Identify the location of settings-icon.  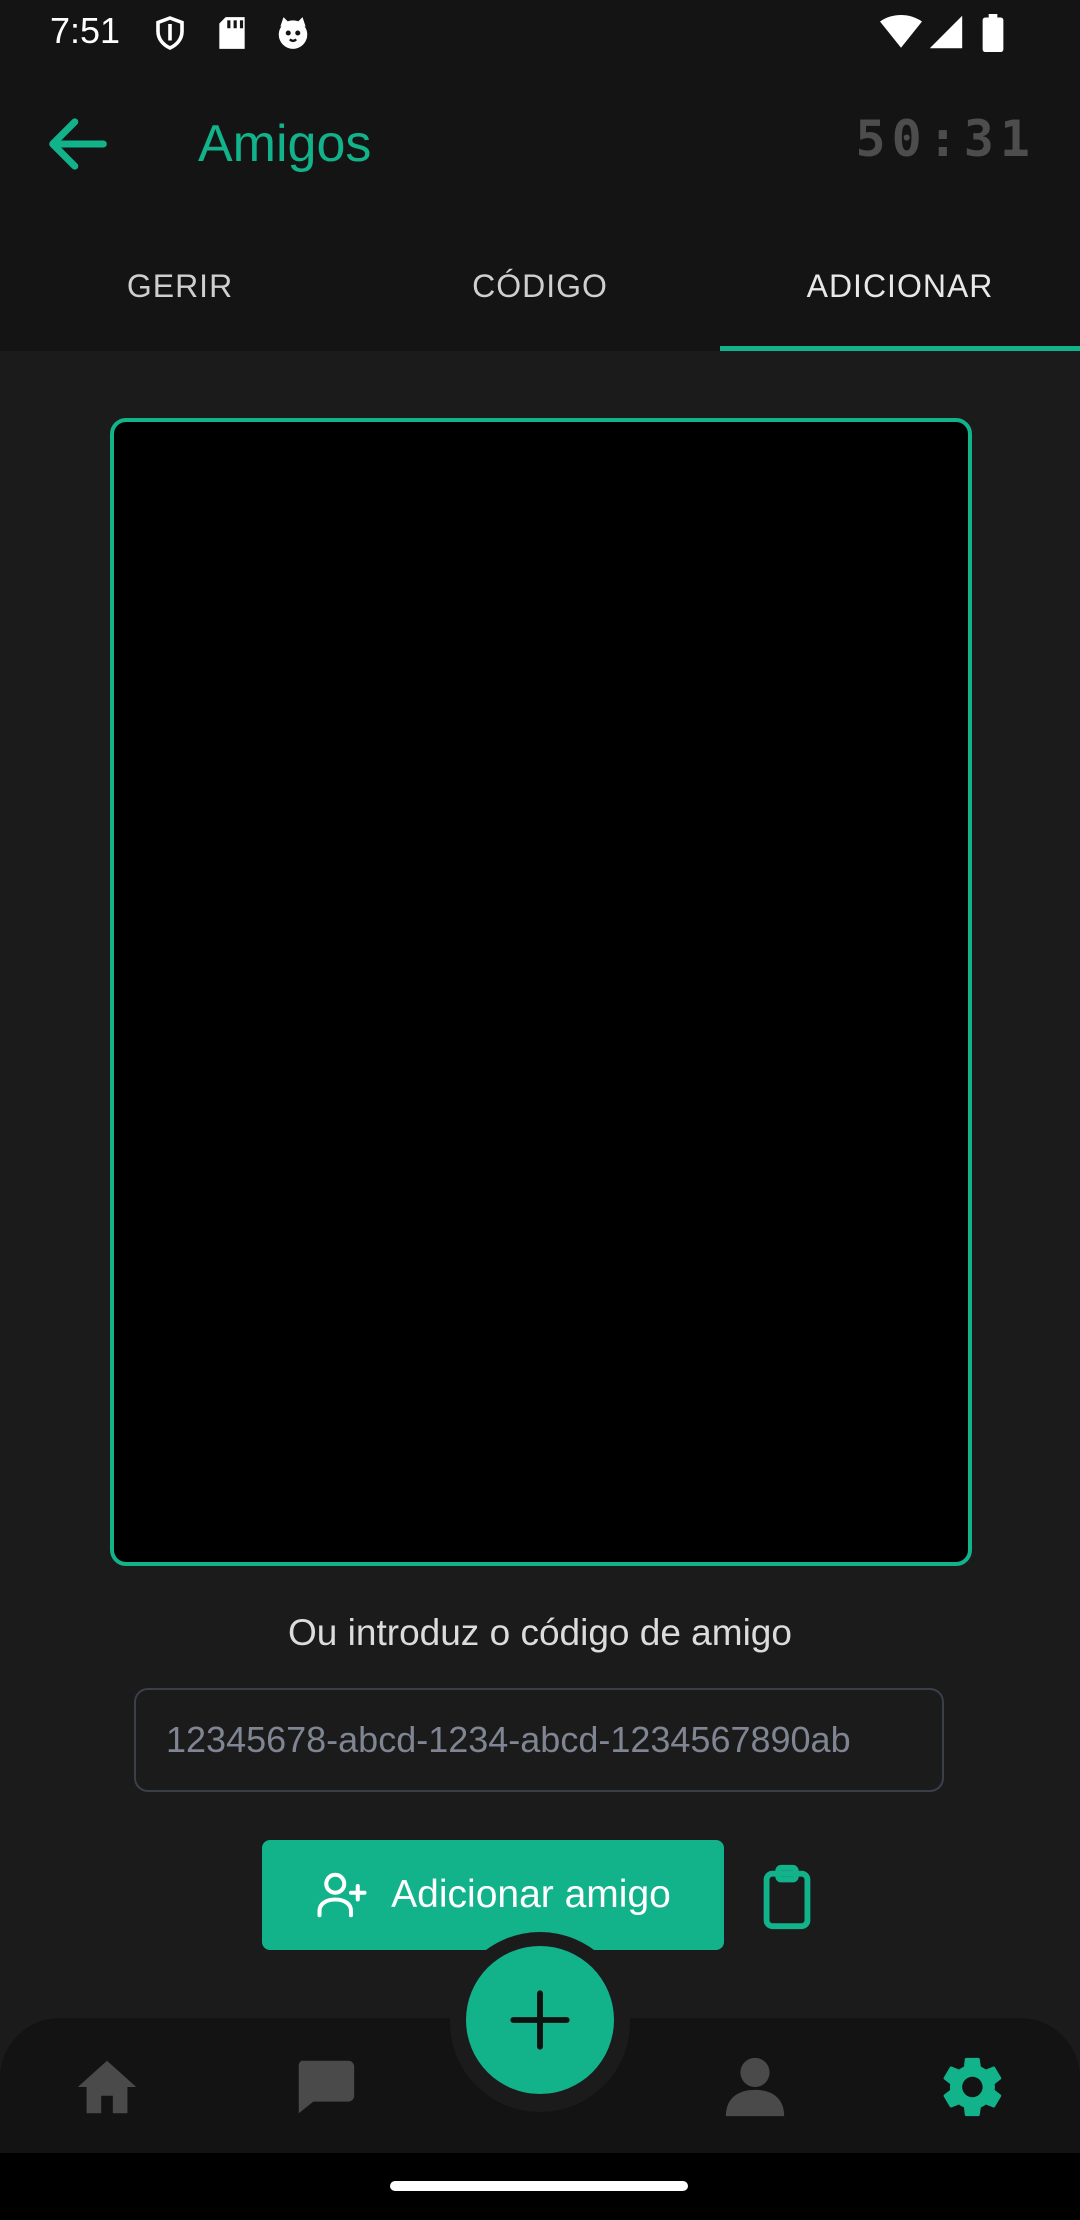
(972, 2087).